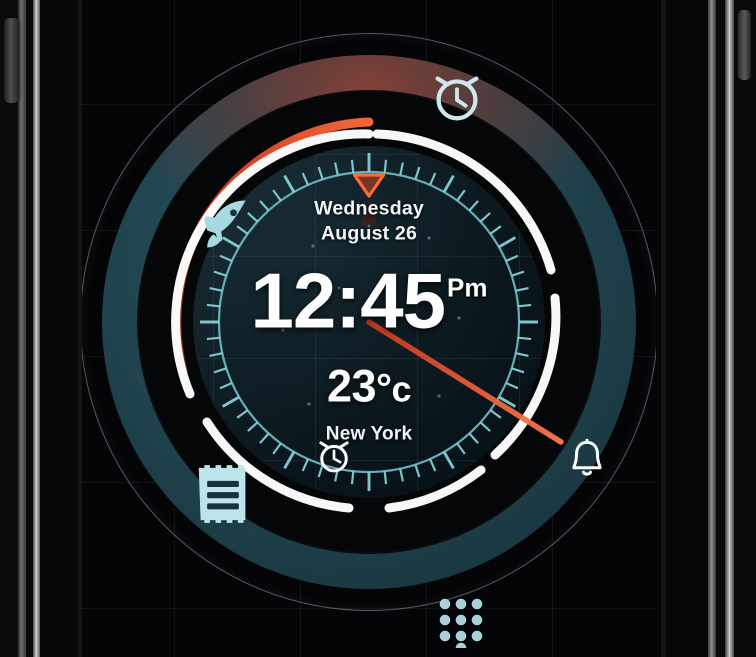 The height and width of the screenshot is (657, 756). What do you see at coordinates (223, 494) in the screenshot?
I see `notes-icon` at bounding box center [223, 494].